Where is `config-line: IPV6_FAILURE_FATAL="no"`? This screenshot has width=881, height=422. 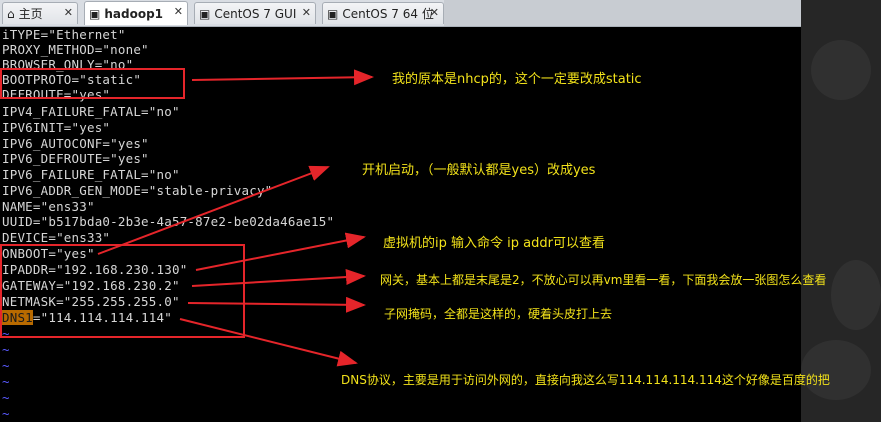
config-line: IPV6_FAILURE_FATAL="no" is located at coordinates (91, 174).